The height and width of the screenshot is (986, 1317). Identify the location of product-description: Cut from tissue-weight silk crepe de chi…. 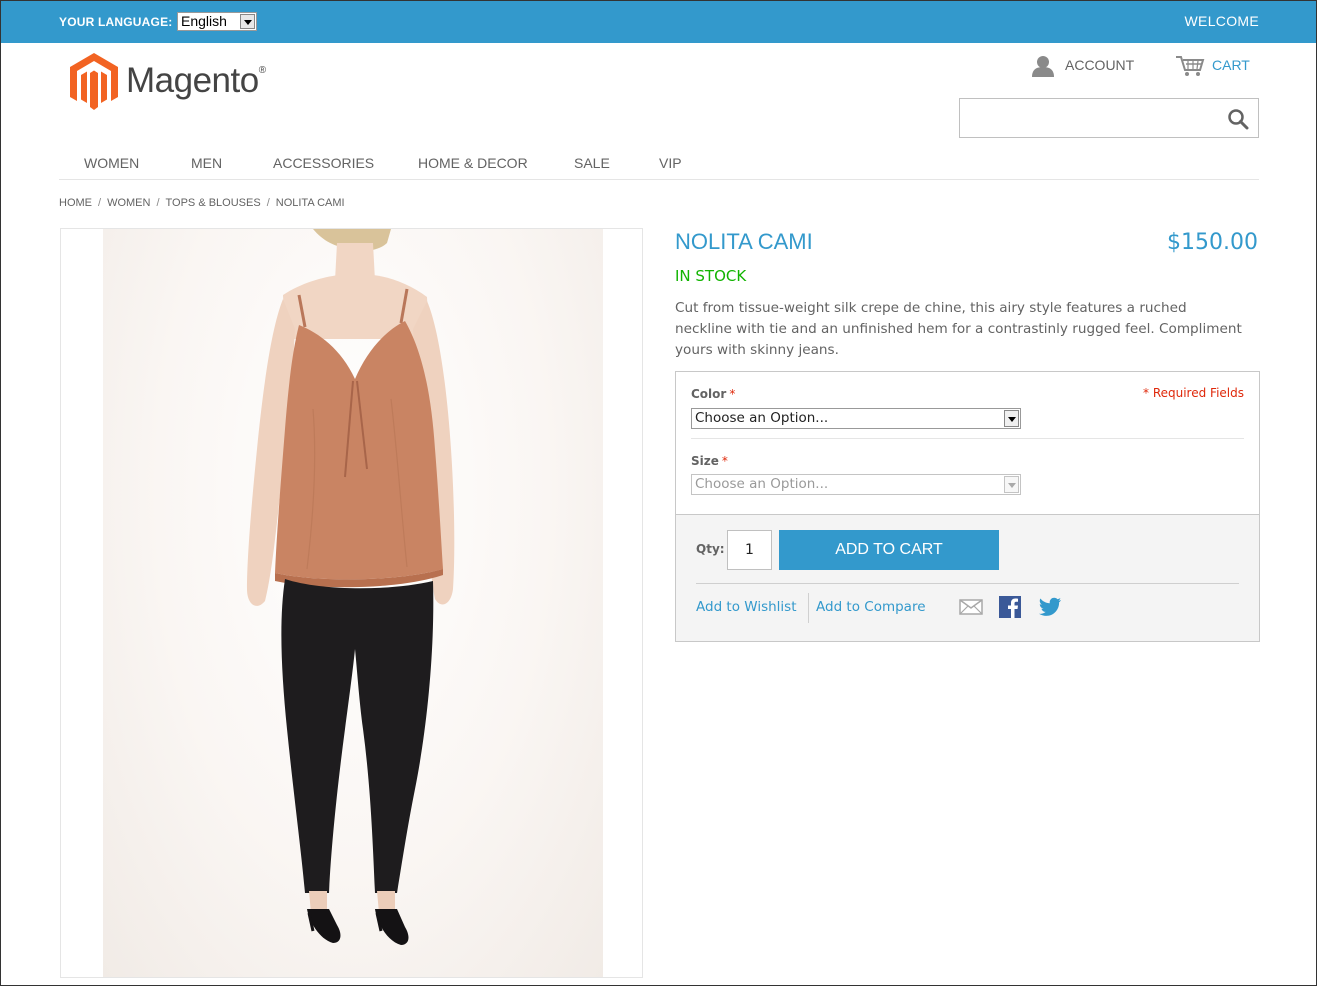
(958, 329).